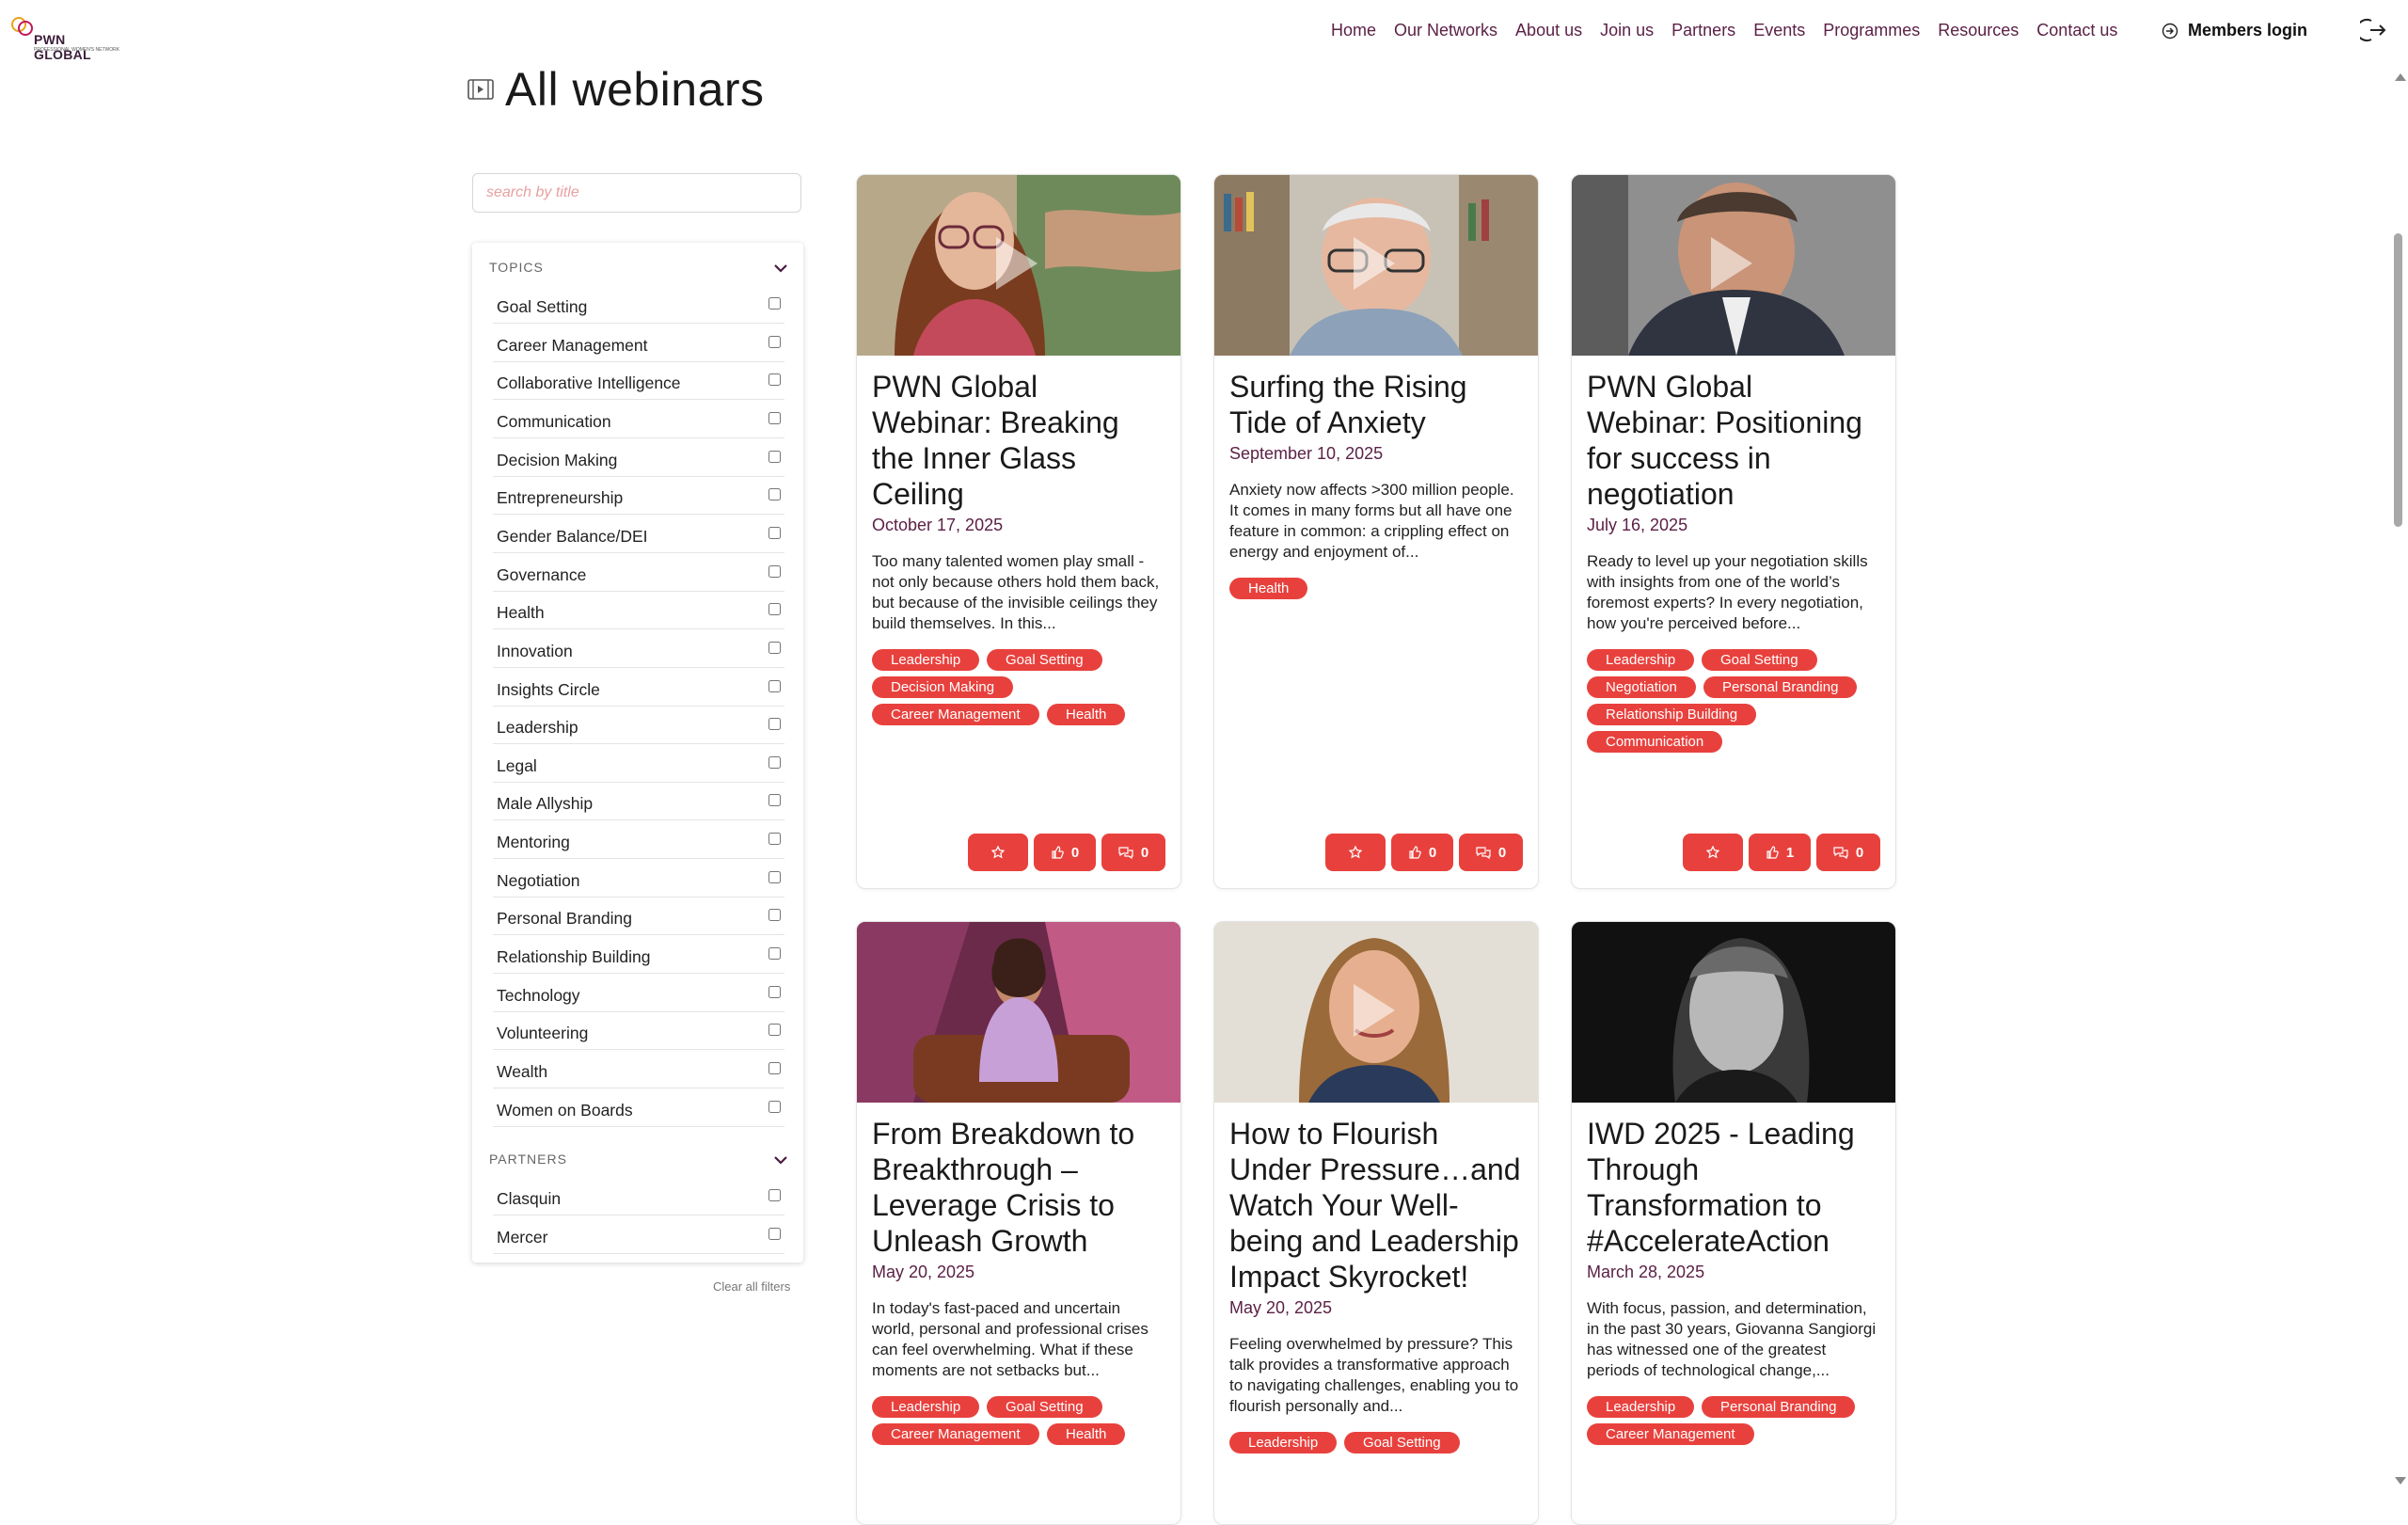 This screenshot has width=2408, height=1525. Describe the element at coordinates (1065, 852) in the screenshot. I see `like-button: 0` at that location.